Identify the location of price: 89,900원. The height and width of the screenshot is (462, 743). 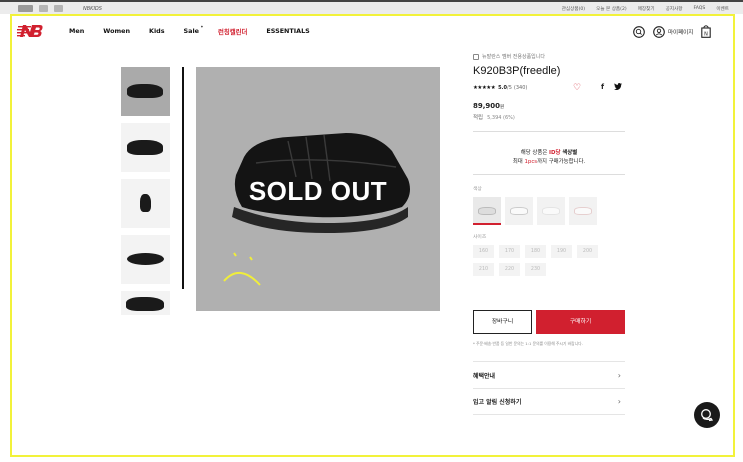
(549, 106).